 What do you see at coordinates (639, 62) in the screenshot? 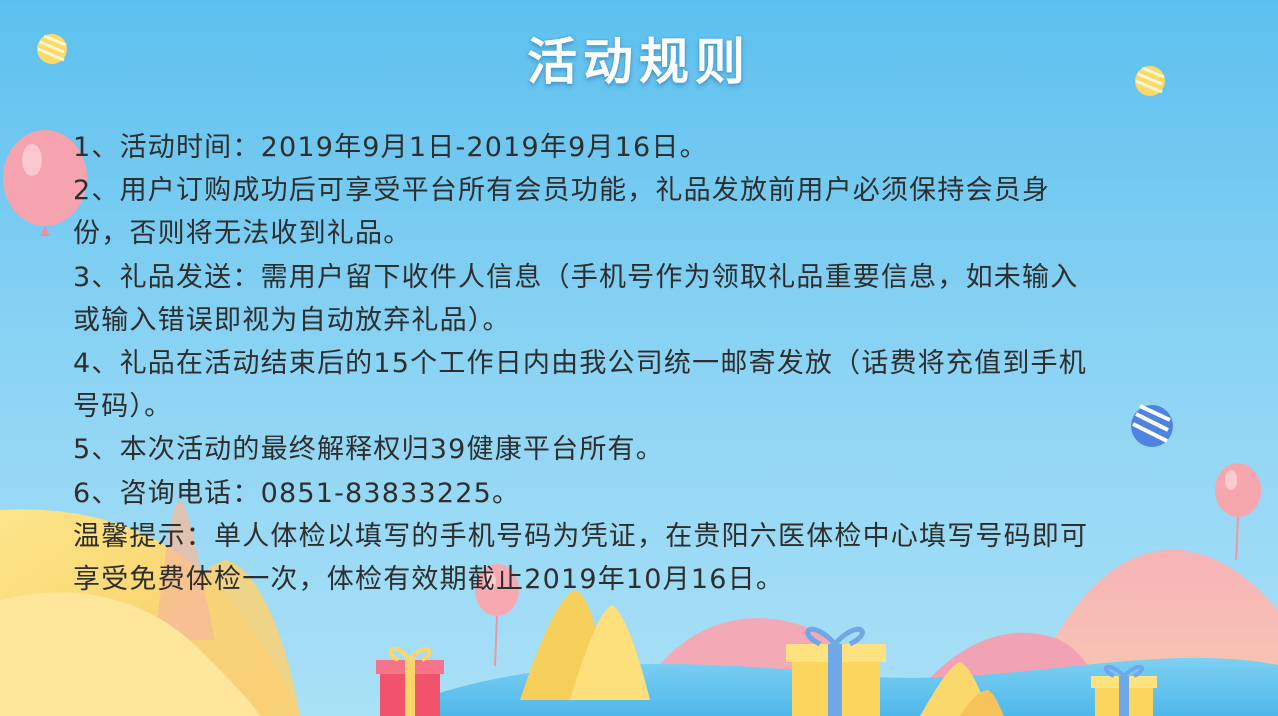
I see `page-title: 活动规则` at bounding box center [639, 62].